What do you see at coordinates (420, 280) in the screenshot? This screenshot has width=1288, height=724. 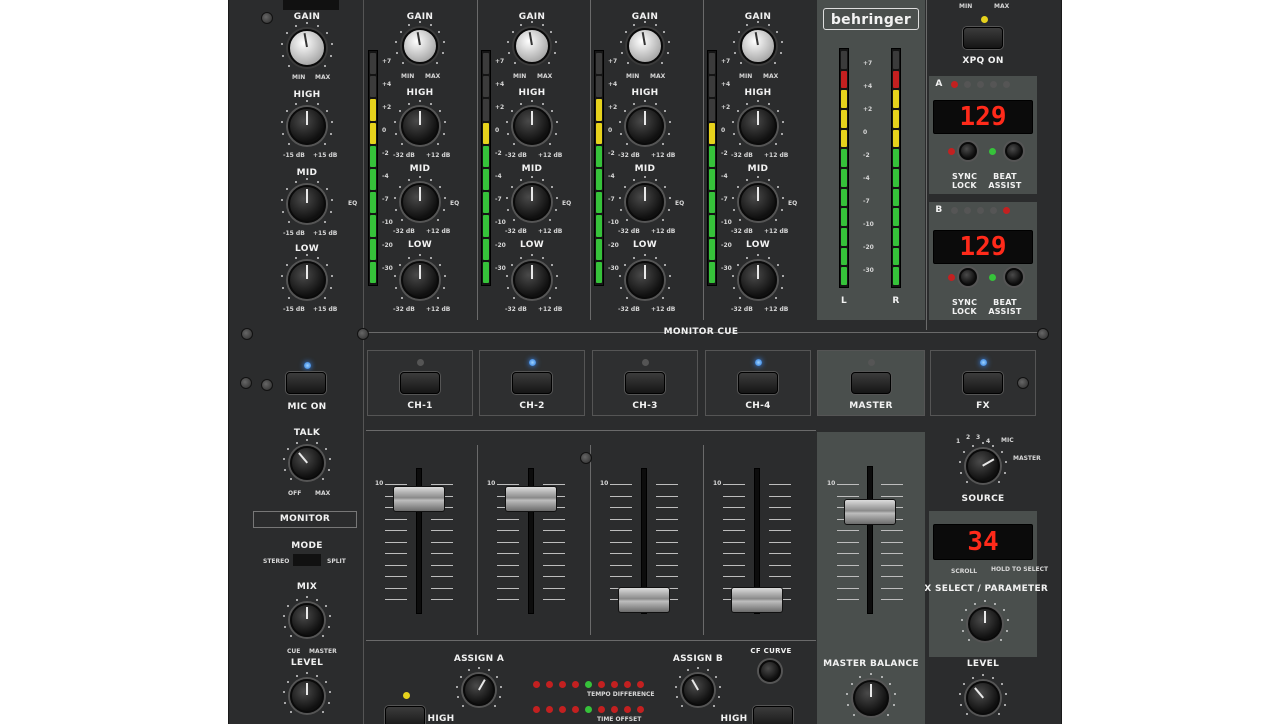 I see `ch1-low-knob` at bounding box center [420, 280].